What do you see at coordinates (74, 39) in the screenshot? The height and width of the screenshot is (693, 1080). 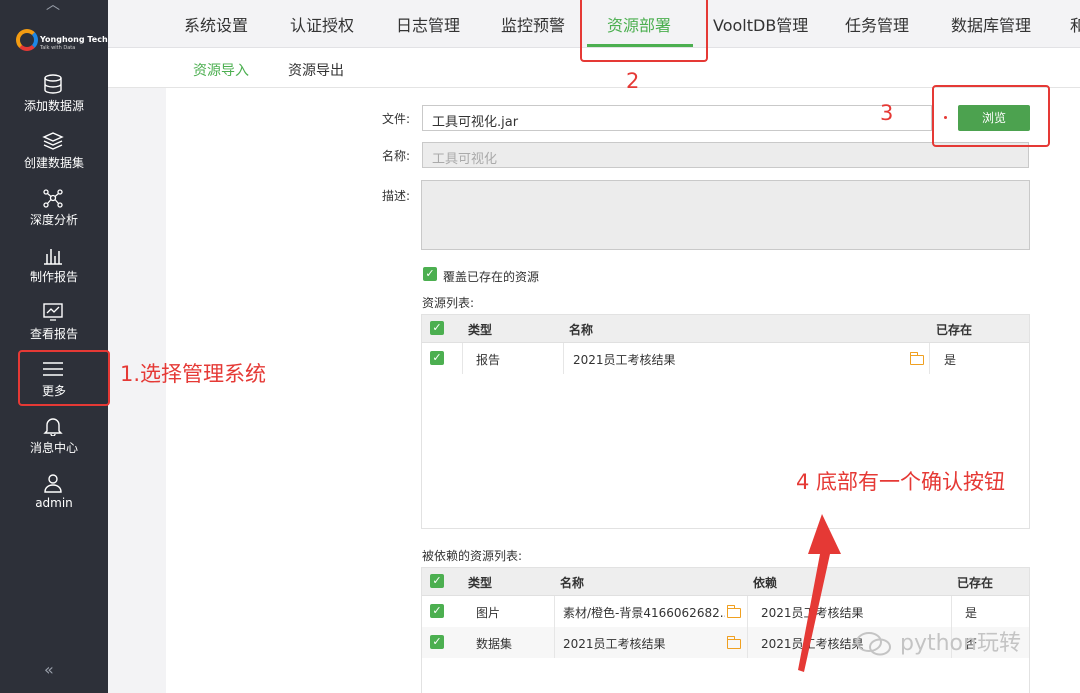 I see `logo-brand: Yonghong Tech` at bounding box center [74, 39].